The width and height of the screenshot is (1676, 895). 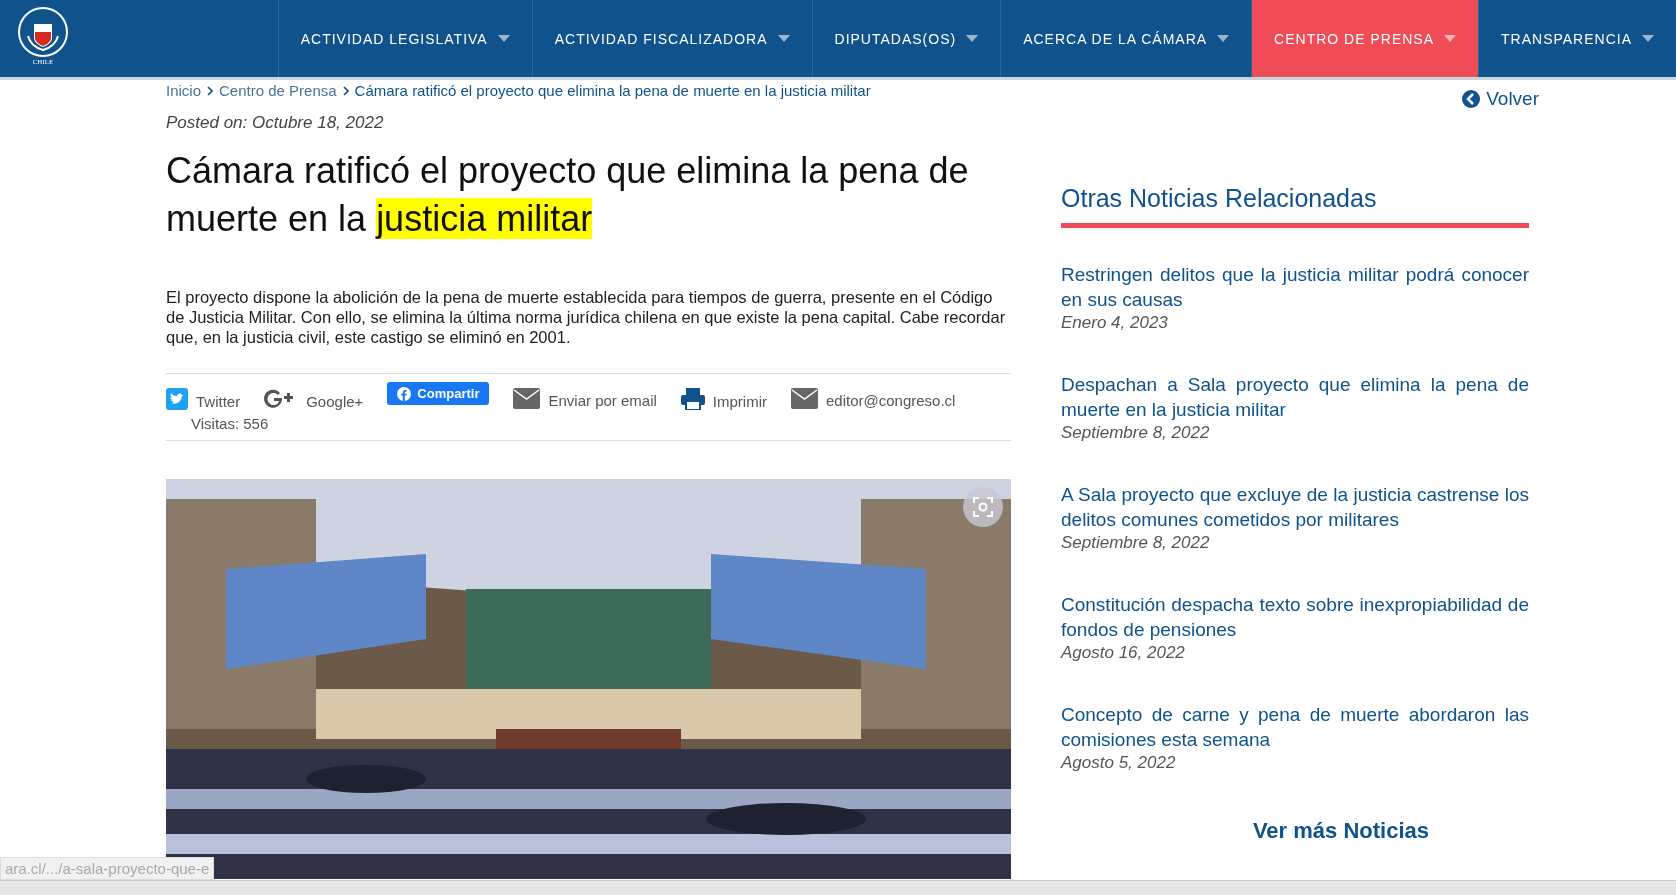 What do you see at coordinates (612, 90) in the screenshot?
I see `breadcrumb-link: Cámara ratificó el proyecto que elimina la pena de muerte en la justicia militar` at bounding box center [612, 90].